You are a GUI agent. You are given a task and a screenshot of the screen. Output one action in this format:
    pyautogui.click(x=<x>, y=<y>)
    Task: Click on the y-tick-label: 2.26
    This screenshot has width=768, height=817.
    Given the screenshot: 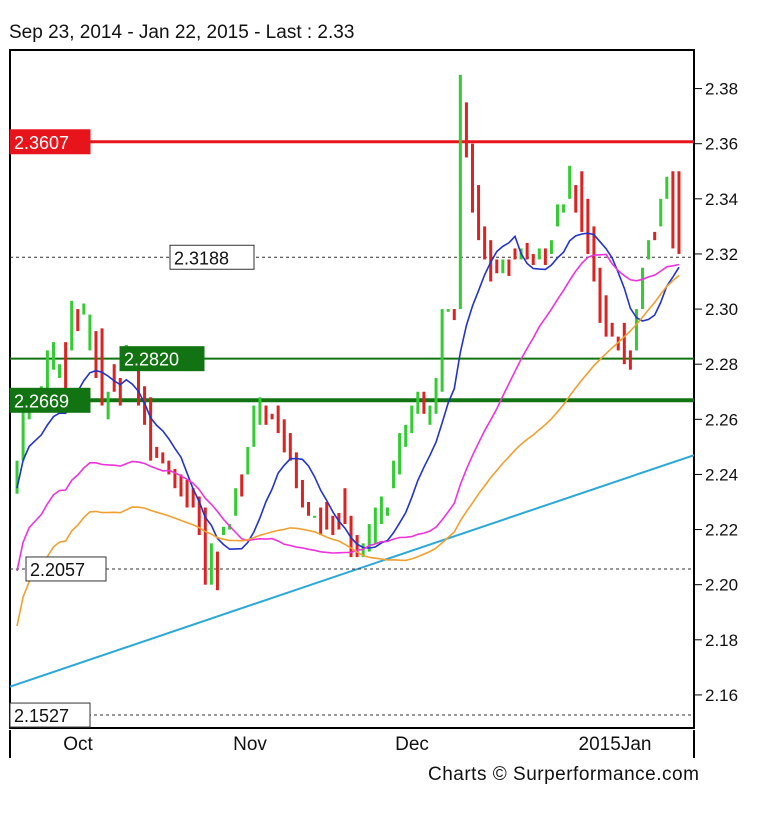 What is the action you would take?
    pyautogui.click(x=721, y=419)
    